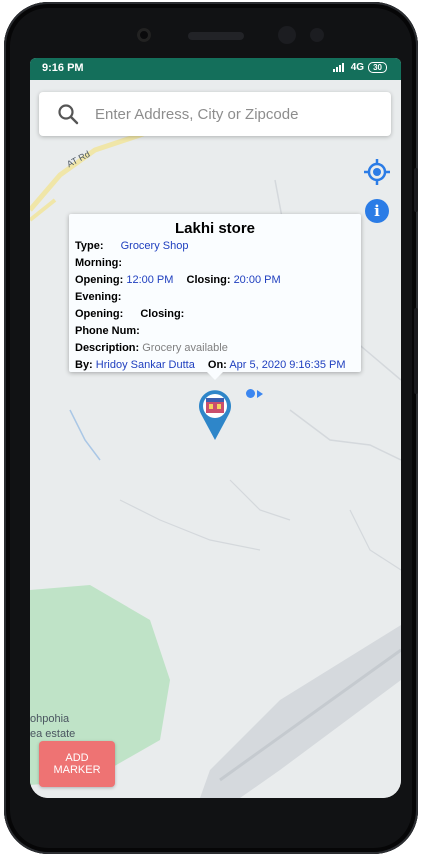 The width and height of the screenshot is (422, 858). I want to click on morning-hours-row: Opening: 12:00 PM Closing: 20:00 PM, so click(178, 281).